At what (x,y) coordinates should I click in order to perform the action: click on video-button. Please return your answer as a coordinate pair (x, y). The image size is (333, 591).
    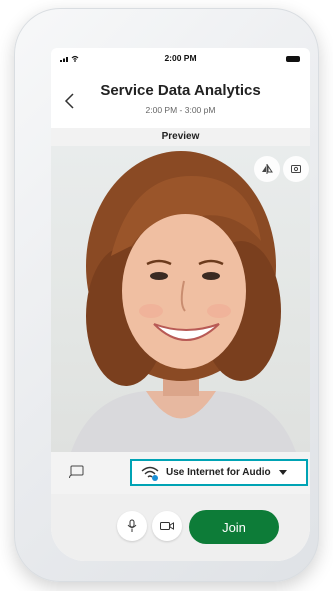
    Looking at the image, I should click on (167, 526).